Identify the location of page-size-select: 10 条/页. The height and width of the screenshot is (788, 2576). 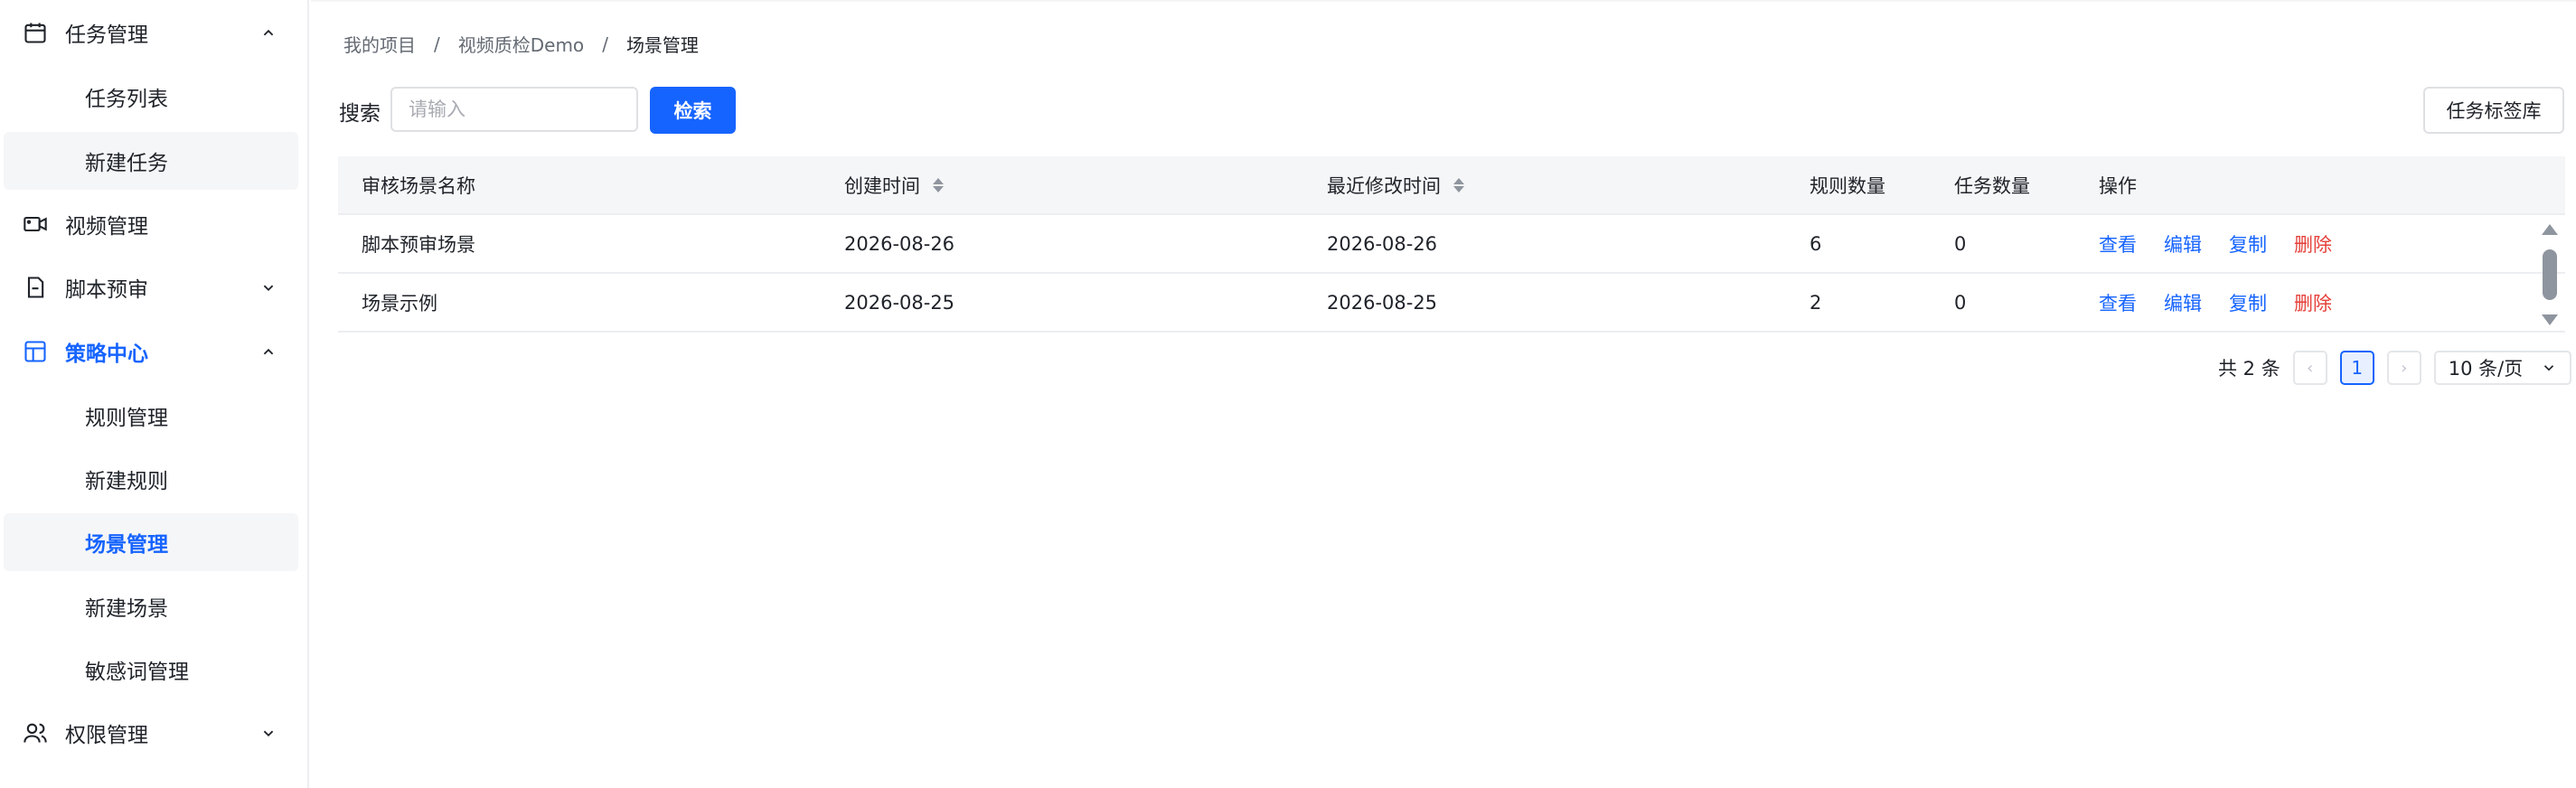
(2502, 368).